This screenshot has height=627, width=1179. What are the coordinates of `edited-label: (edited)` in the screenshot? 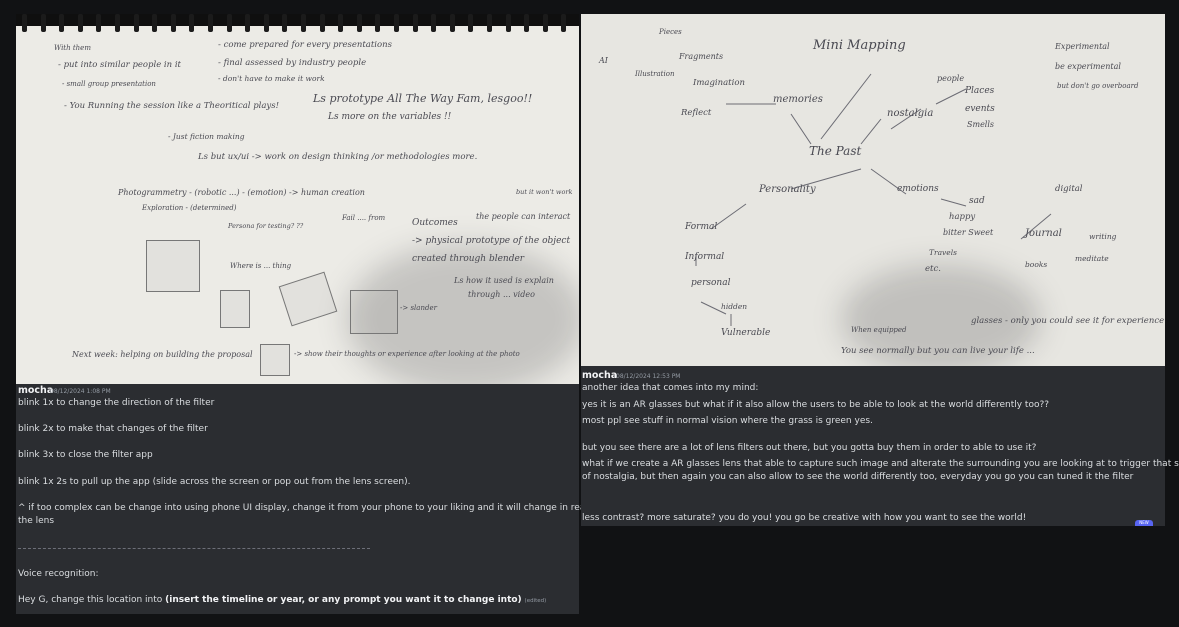 It's located at (535, 601).